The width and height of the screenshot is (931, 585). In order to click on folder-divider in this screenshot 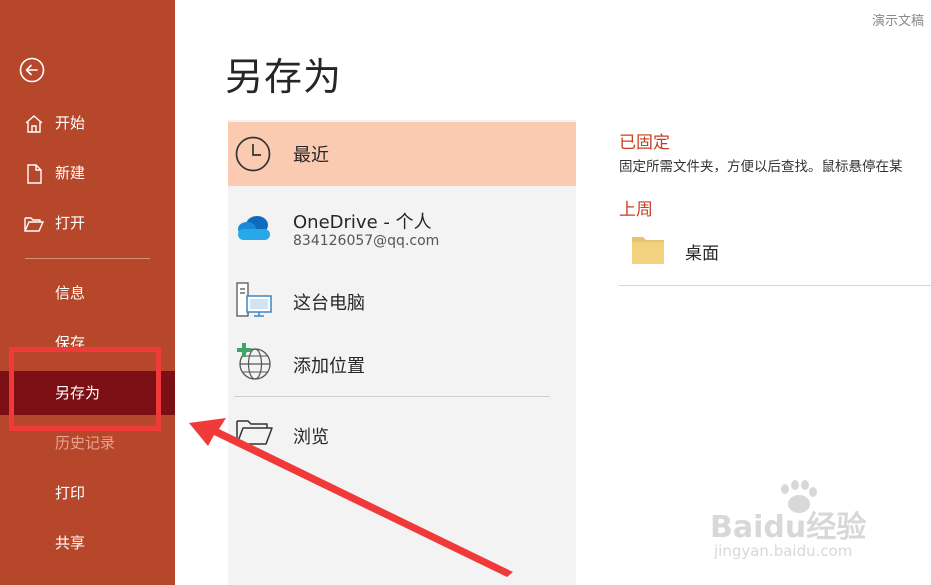, I will do `click(775, 285)`.